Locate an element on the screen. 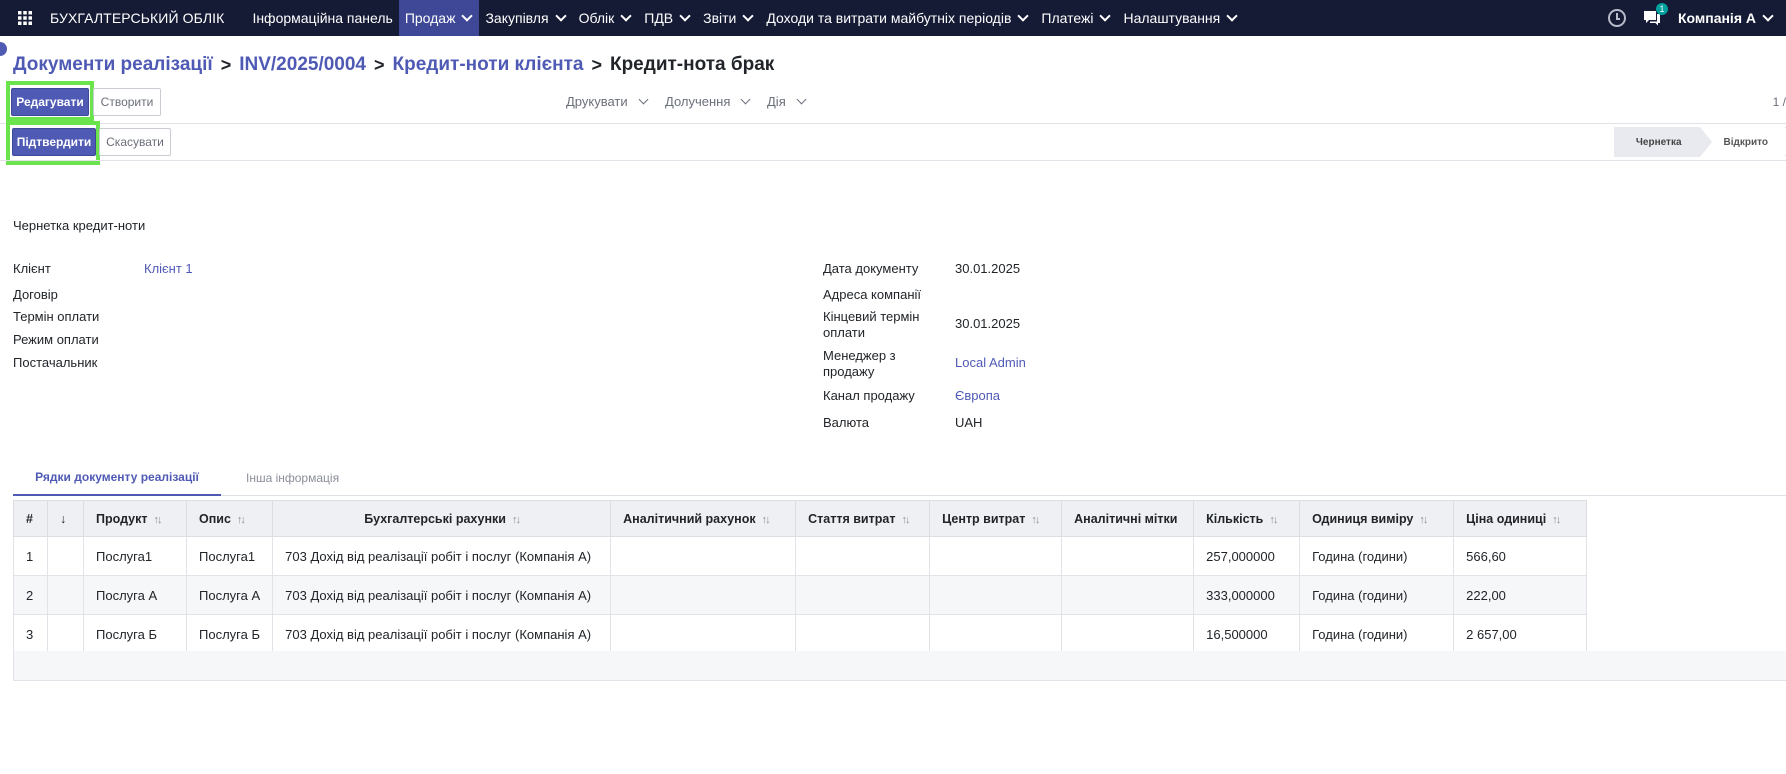 This screenshot has width=1786, height=774. tab-other-info: Інша інформація is located at coordinates (292, 478).